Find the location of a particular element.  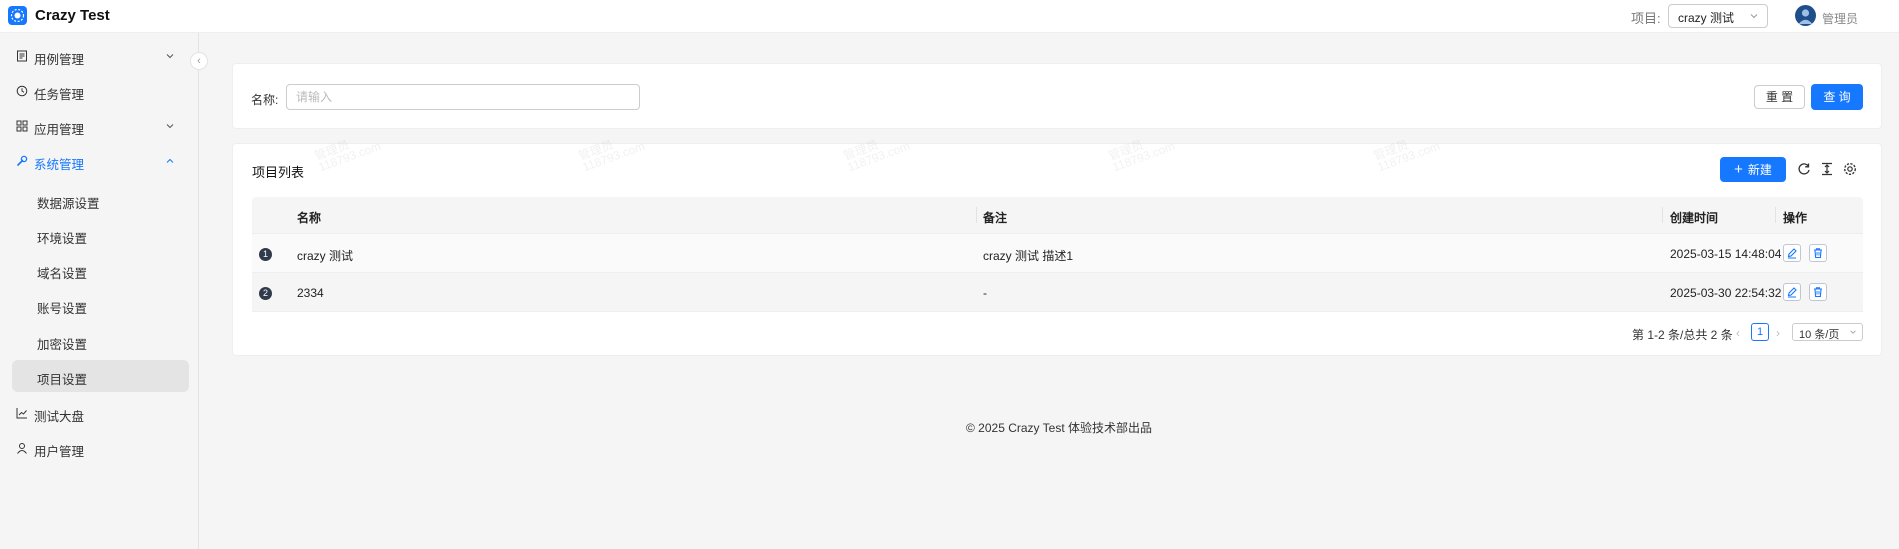

grid-icon is located at coordinates (22, 126).